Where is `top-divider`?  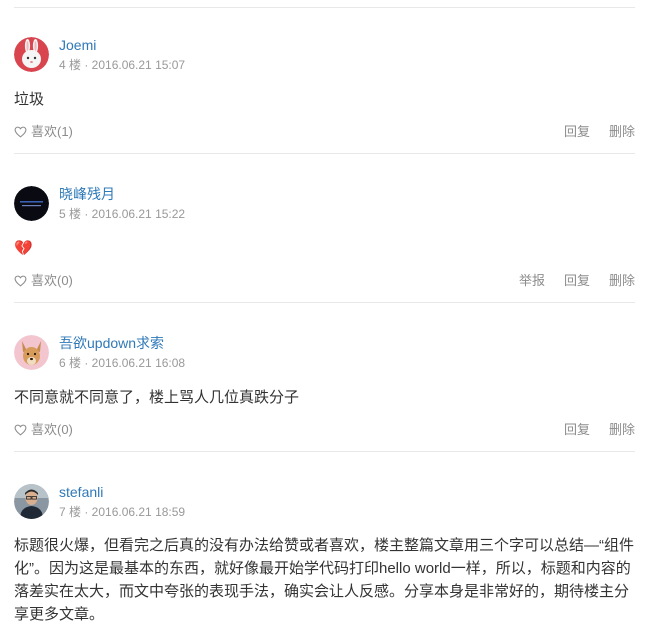
top-divider is located at coordinates (324, 7).